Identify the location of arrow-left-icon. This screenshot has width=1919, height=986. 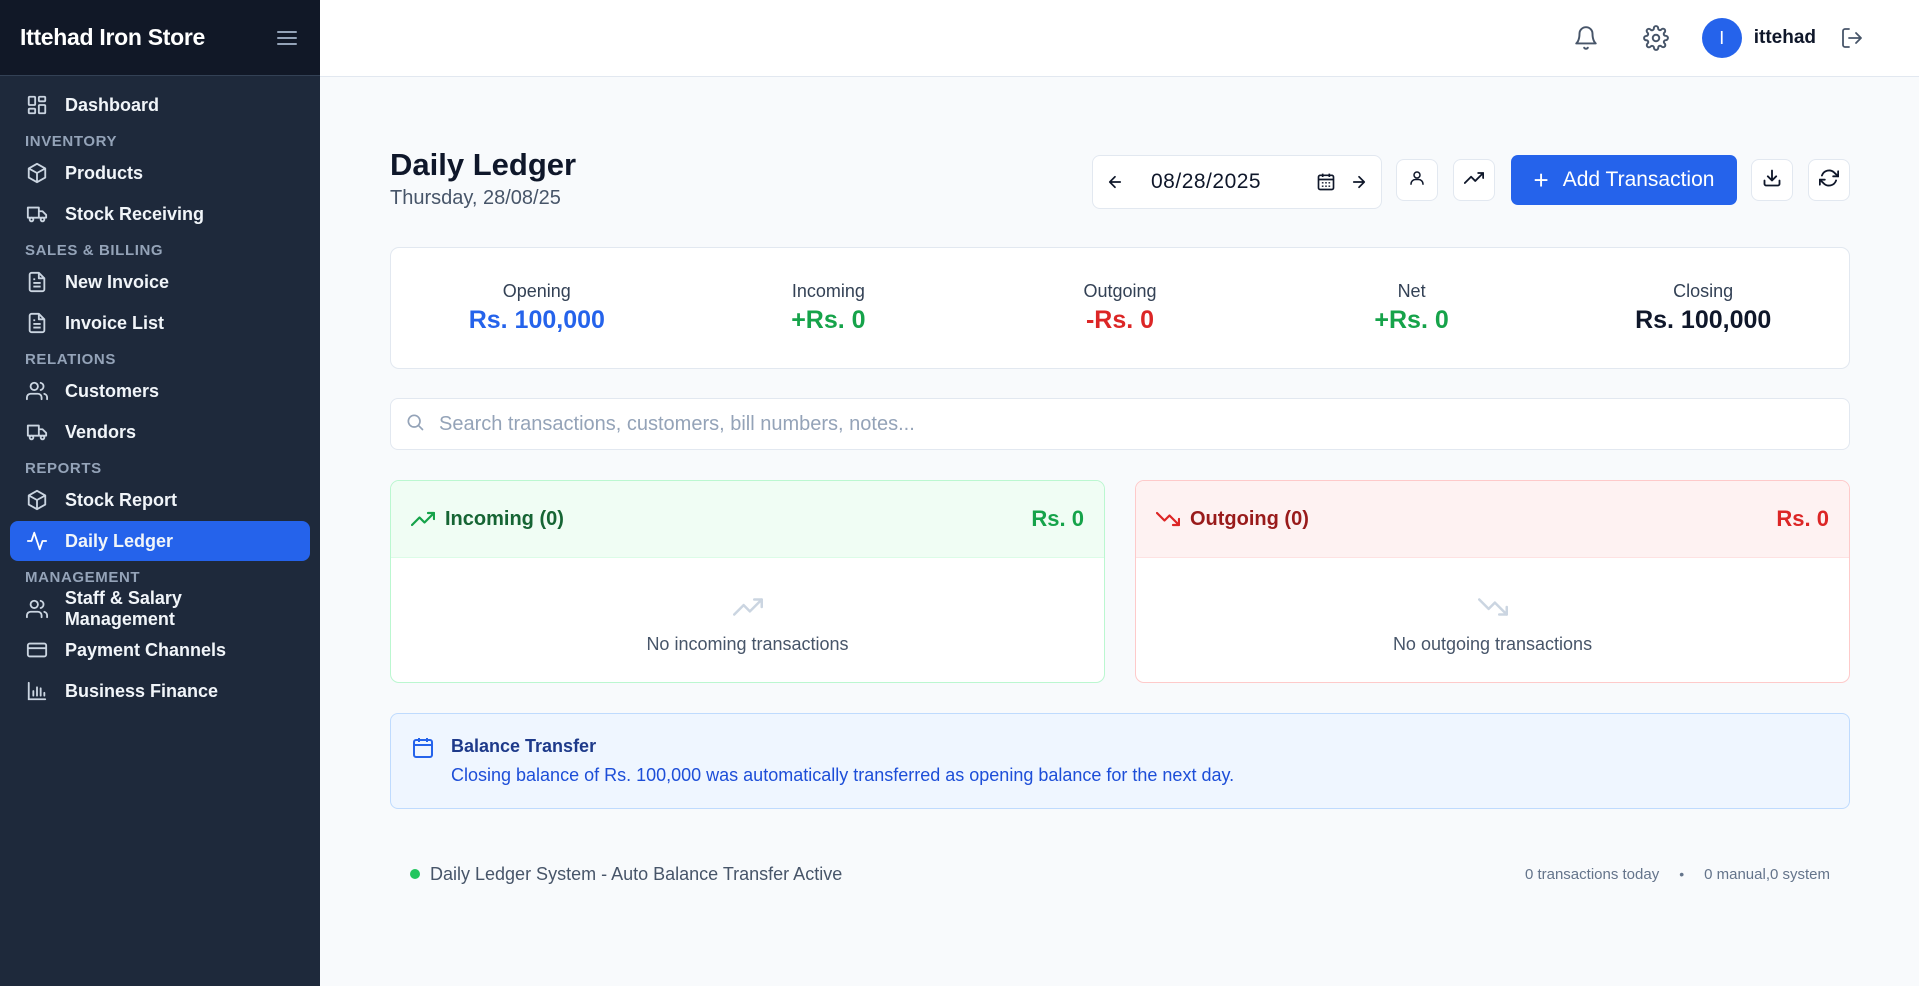
(1115, 182).